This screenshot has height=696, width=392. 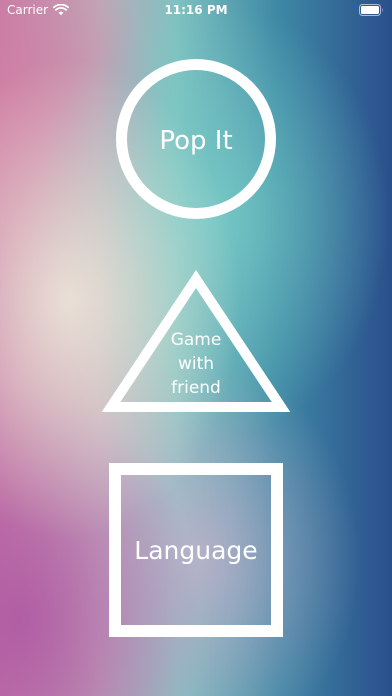 I want to click on pop-it-label: Pop It, so click(x=196, y=141).